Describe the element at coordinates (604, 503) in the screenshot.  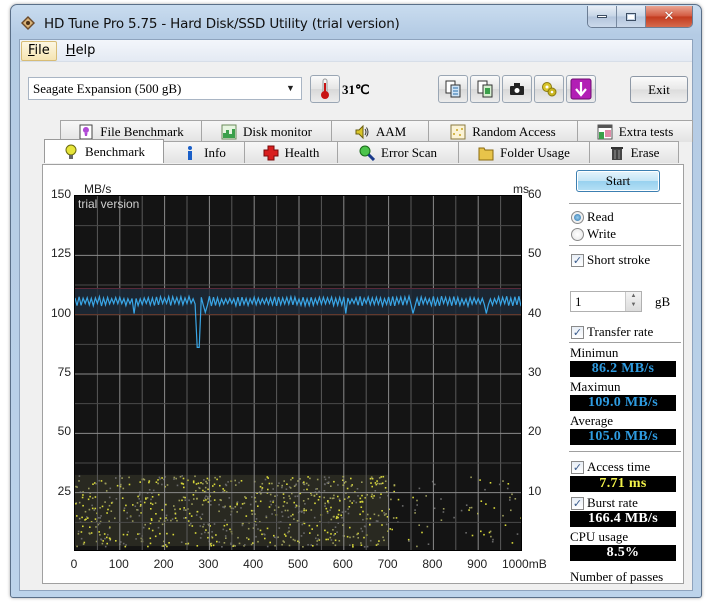
I see `burst-rate-checkbox: ✓ Burst rate` at that location.